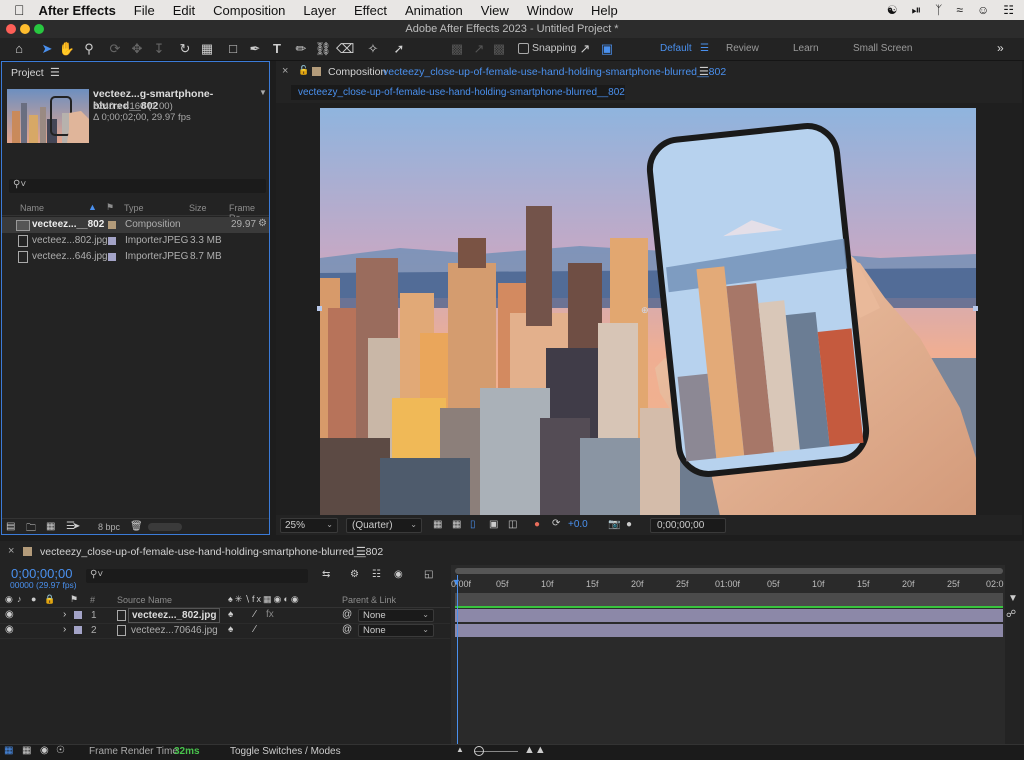 The width and height of the screenshot is (1024, 760). Describe the element at coordinates (585, 49) in the screenshot. I see `snap-edge-icon: ↗` at that location.